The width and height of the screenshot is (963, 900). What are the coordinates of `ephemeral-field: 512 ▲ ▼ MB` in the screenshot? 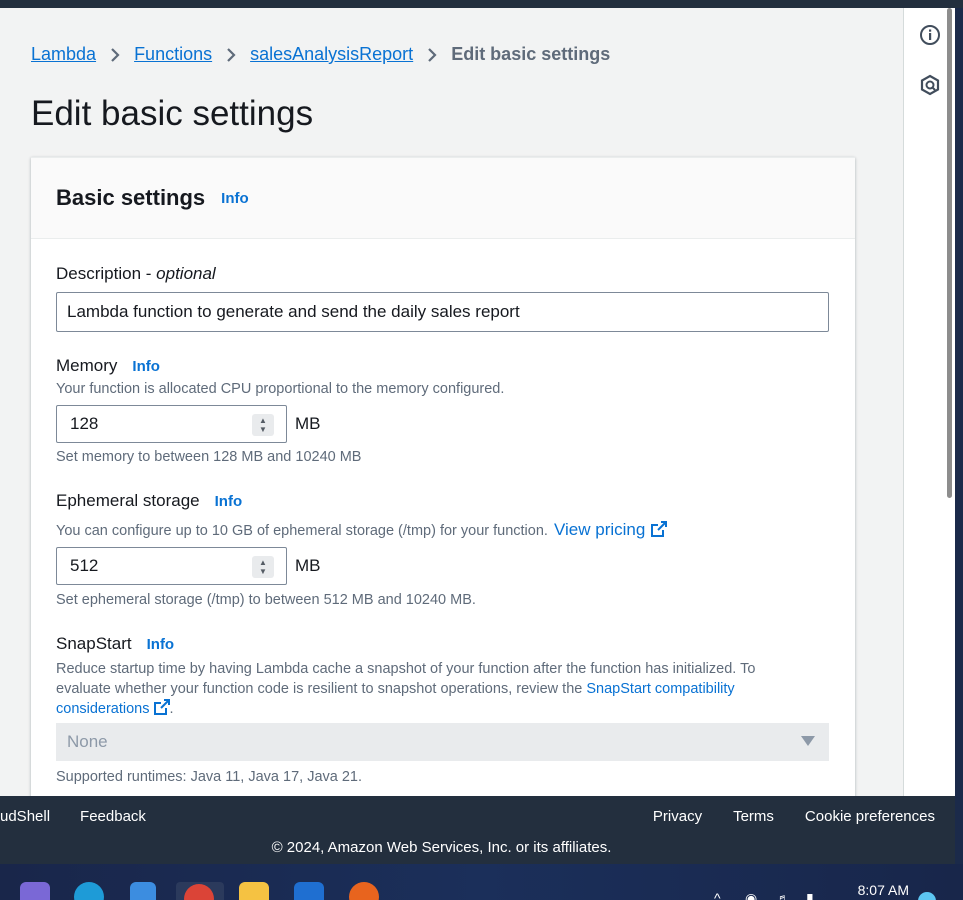 It's located at (188, 566).